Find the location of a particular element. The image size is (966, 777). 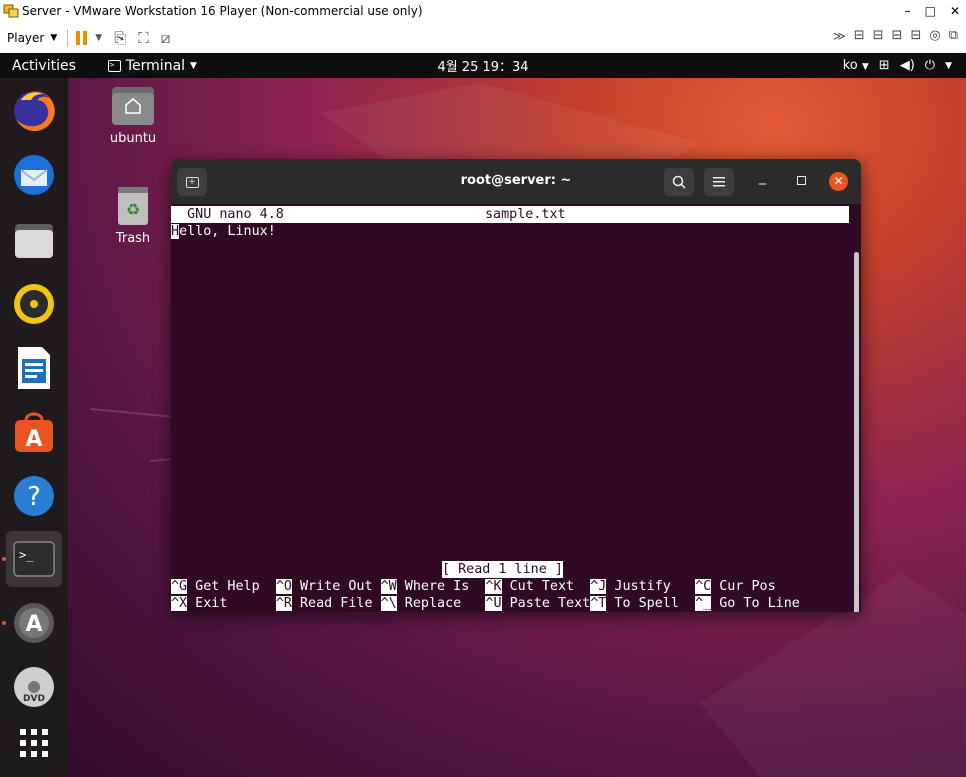

editor-text: ello, Linux! is located at coordinates (227, 231).